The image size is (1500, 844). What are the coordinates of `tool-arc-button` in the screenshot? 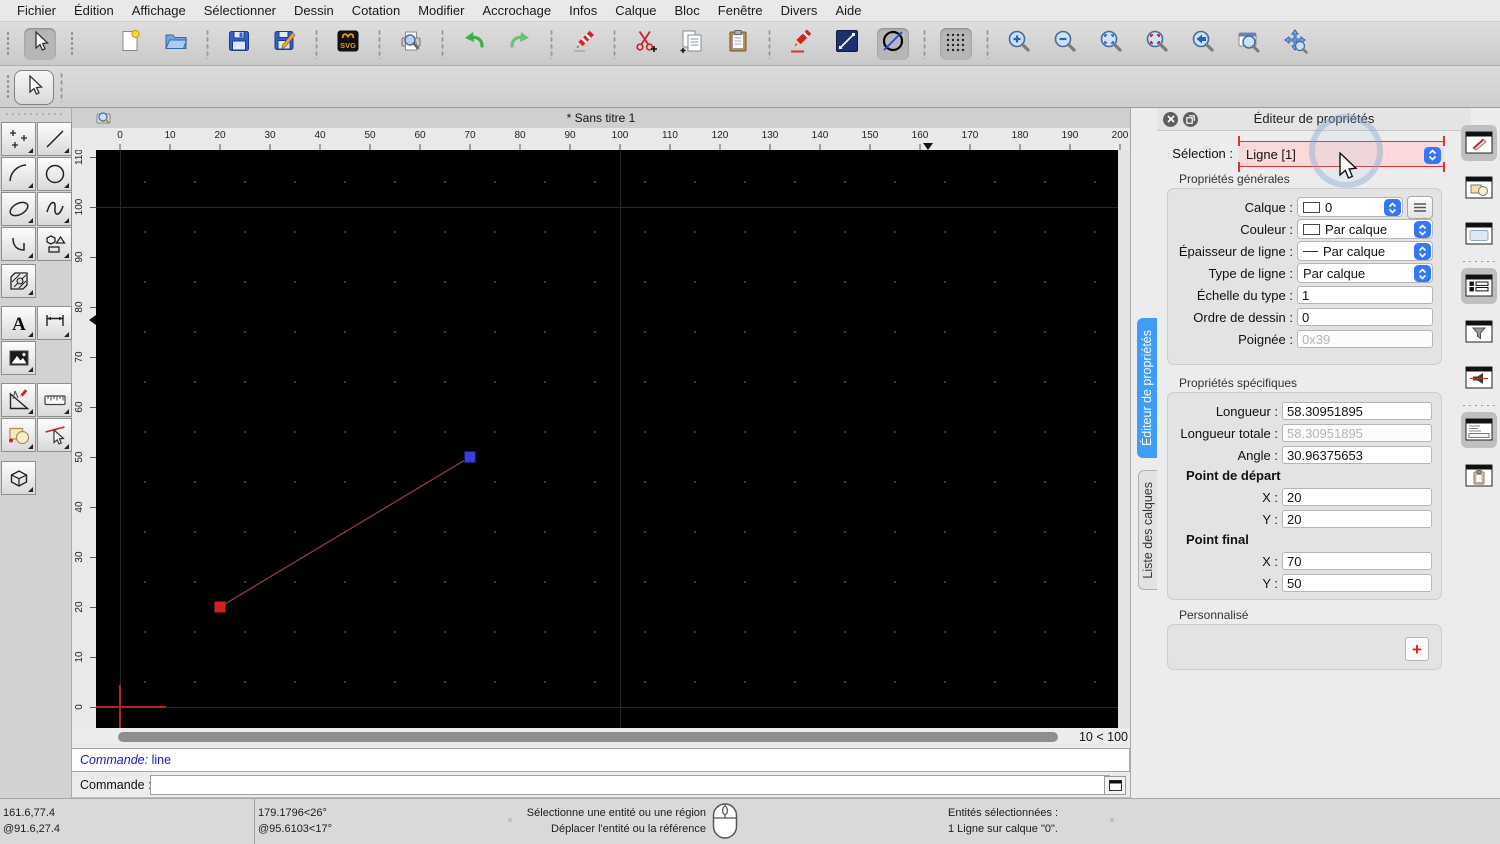 It's located at (18, 174).